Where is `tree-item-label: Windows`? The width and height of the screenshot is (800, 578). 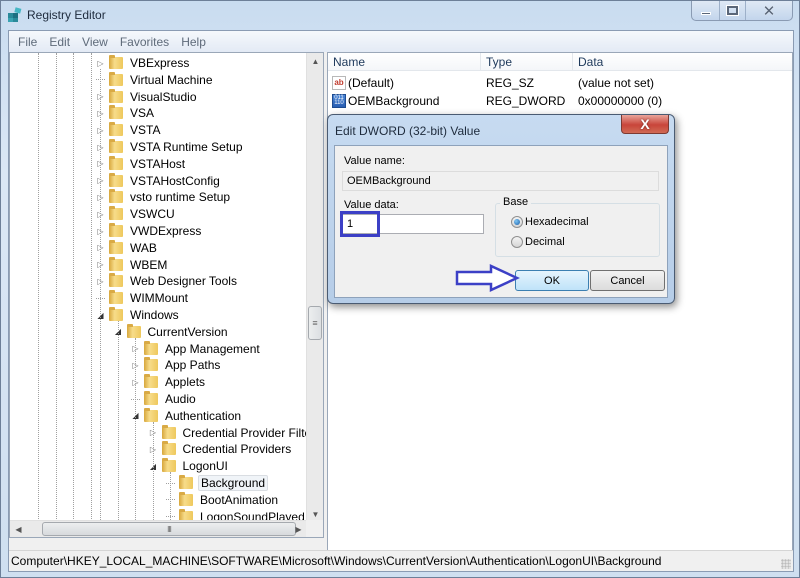
tree-item-label: Windows is located at coordinates (154, 315).